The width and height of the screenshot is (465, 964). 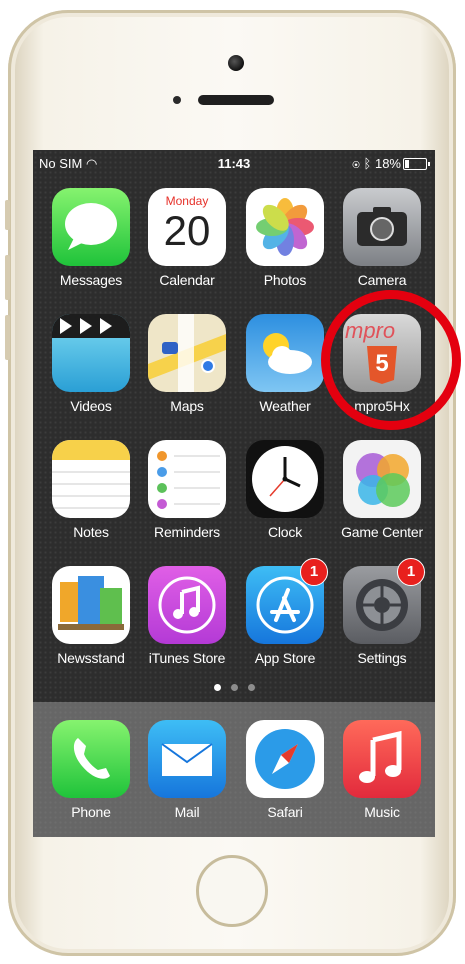 I want to click on reminders-icon, so click(x=187, y=479).